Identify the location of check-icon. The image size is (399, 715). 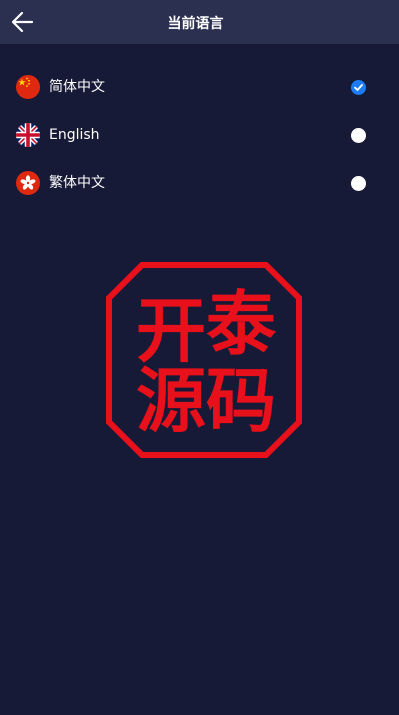
(358, 87).